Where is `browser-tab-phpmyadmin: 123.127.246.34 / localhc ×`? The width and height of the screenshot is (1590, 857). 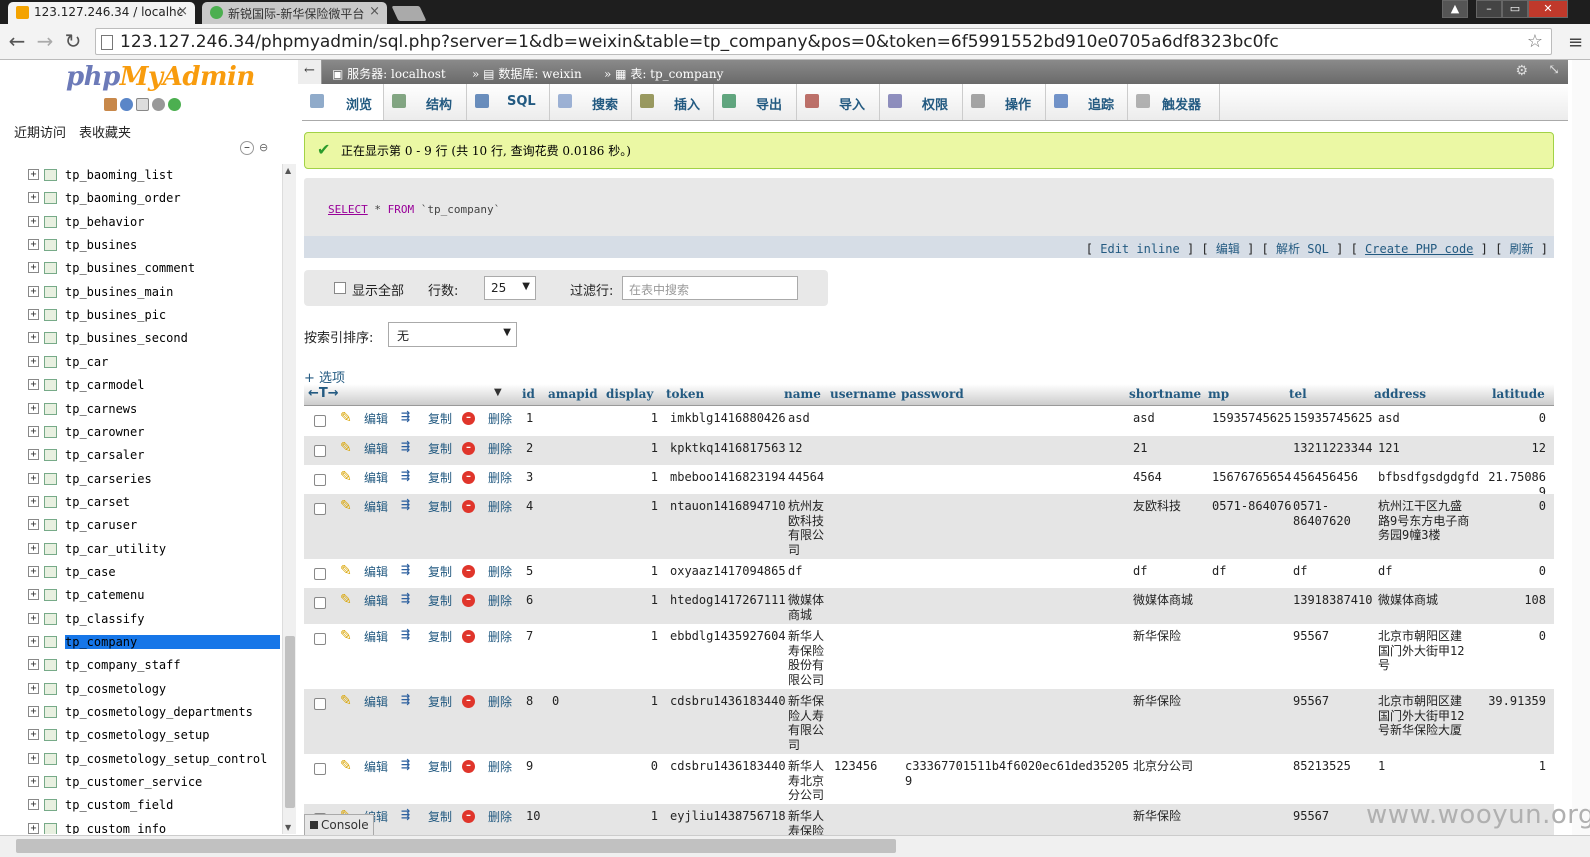
browser-tab-phpmyadmin: 123.127.246.34 / localhc × is located at coordinates (101, 13).